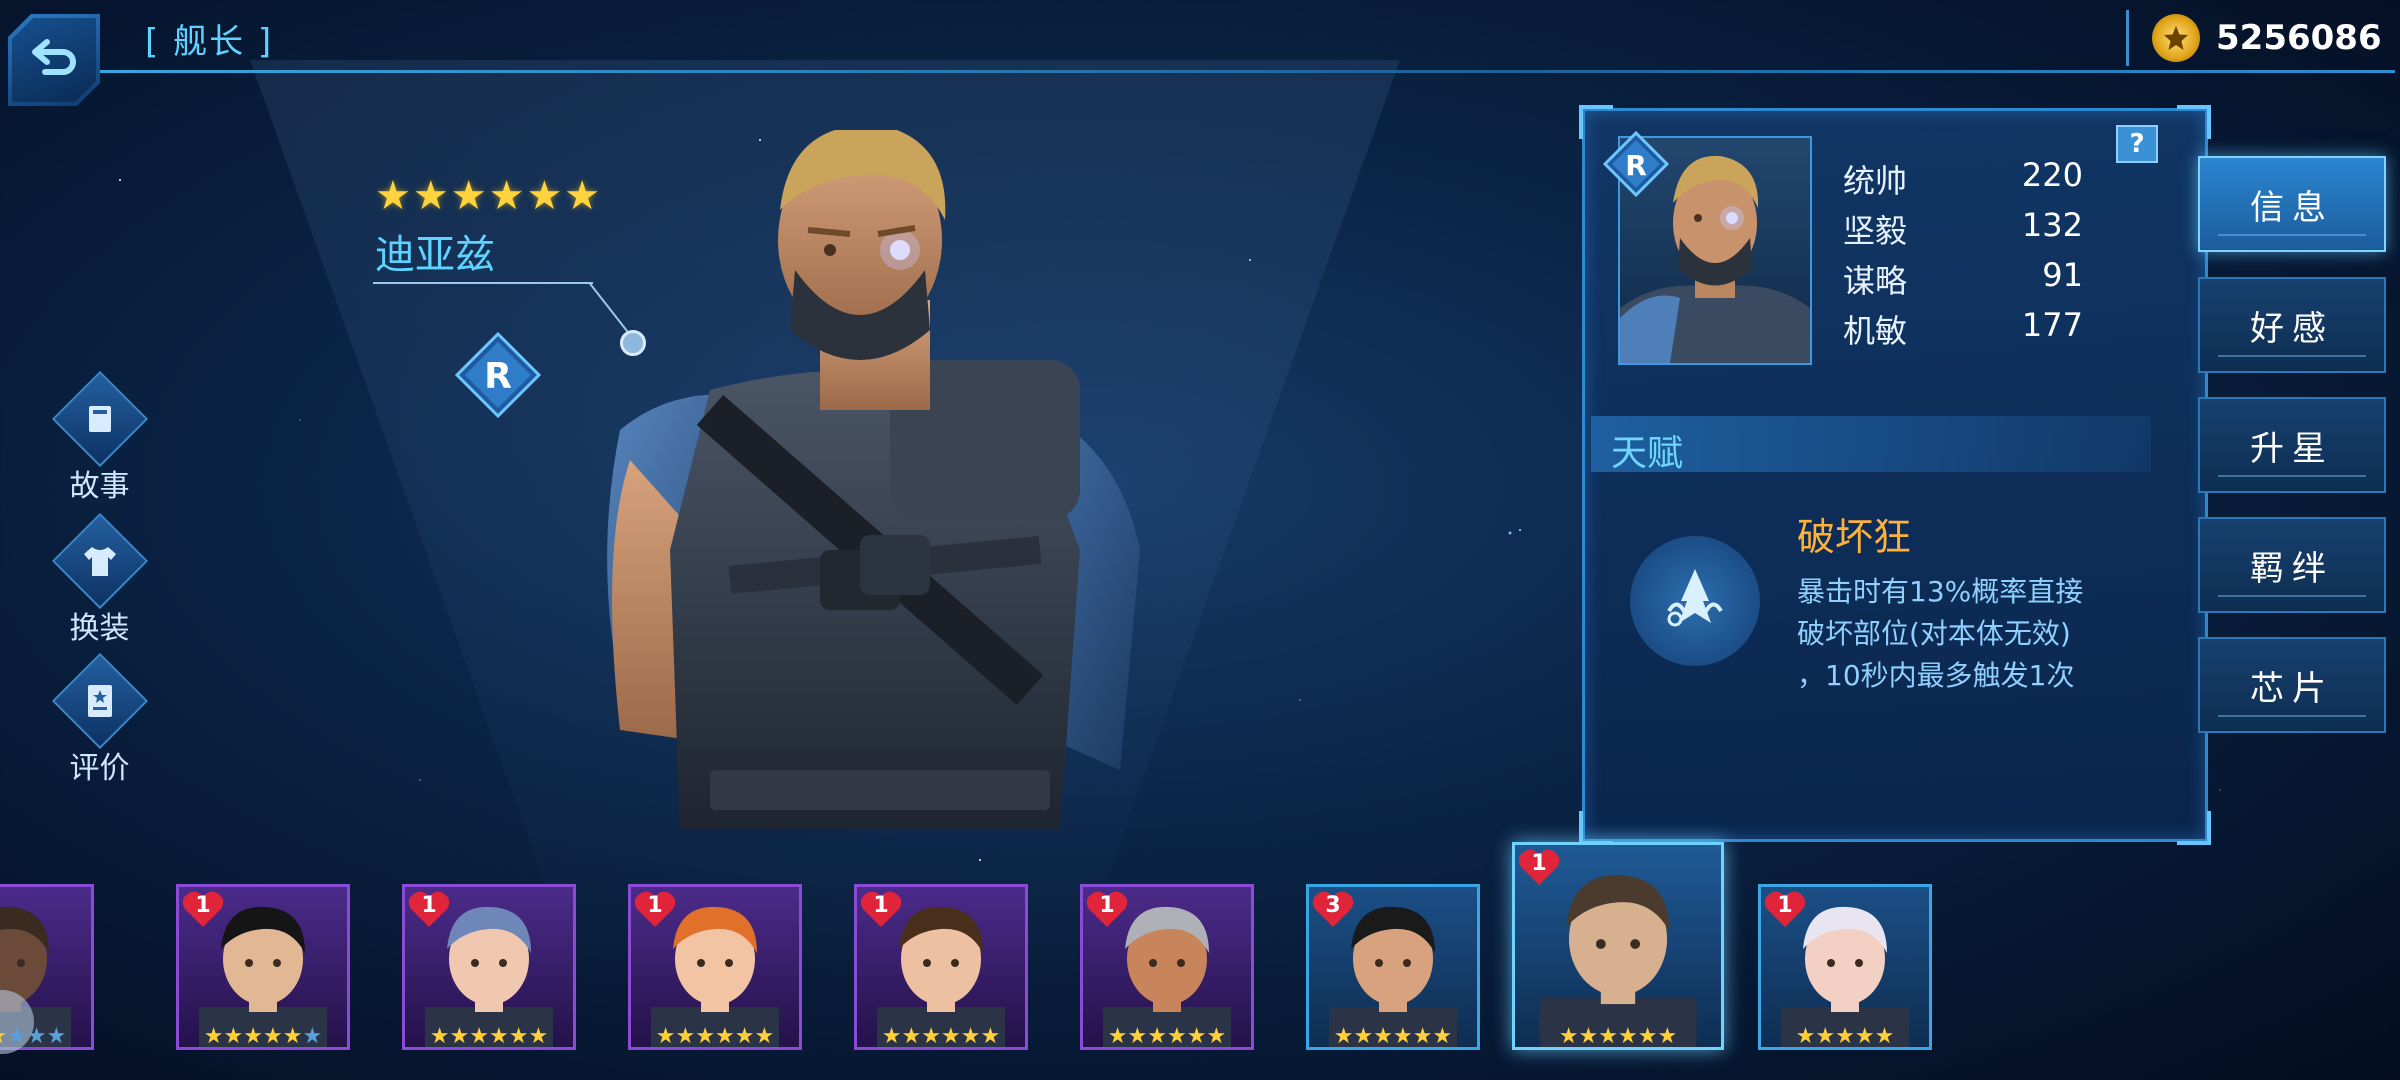  What do you see at coordinates (2292, 204) in the screenshot?
I see `tab-info: 信息` at bounding box center [2292, 204].